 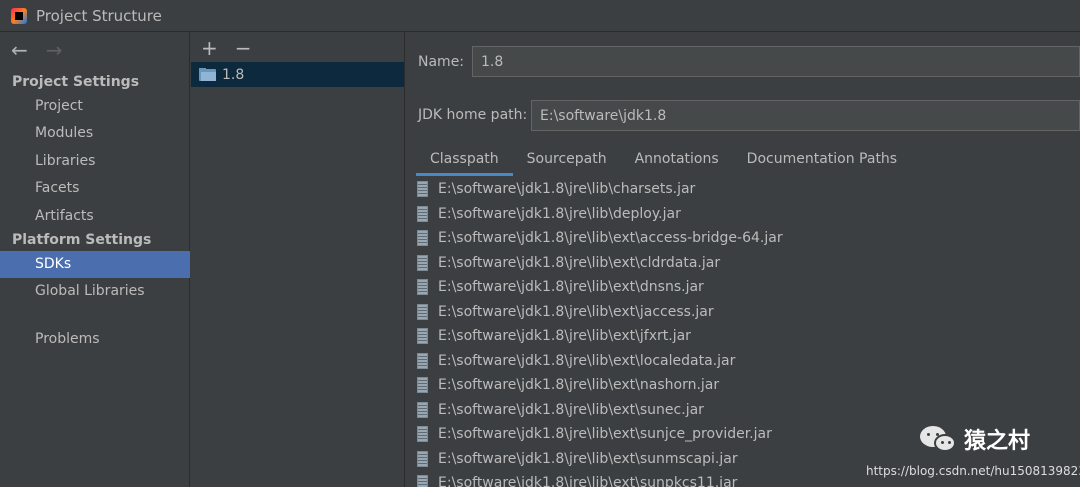 What do you see at coordinates (76, 82) in the screenshot?
I see `project-settings-header: Project Settings` at bounding box center [76, 82].